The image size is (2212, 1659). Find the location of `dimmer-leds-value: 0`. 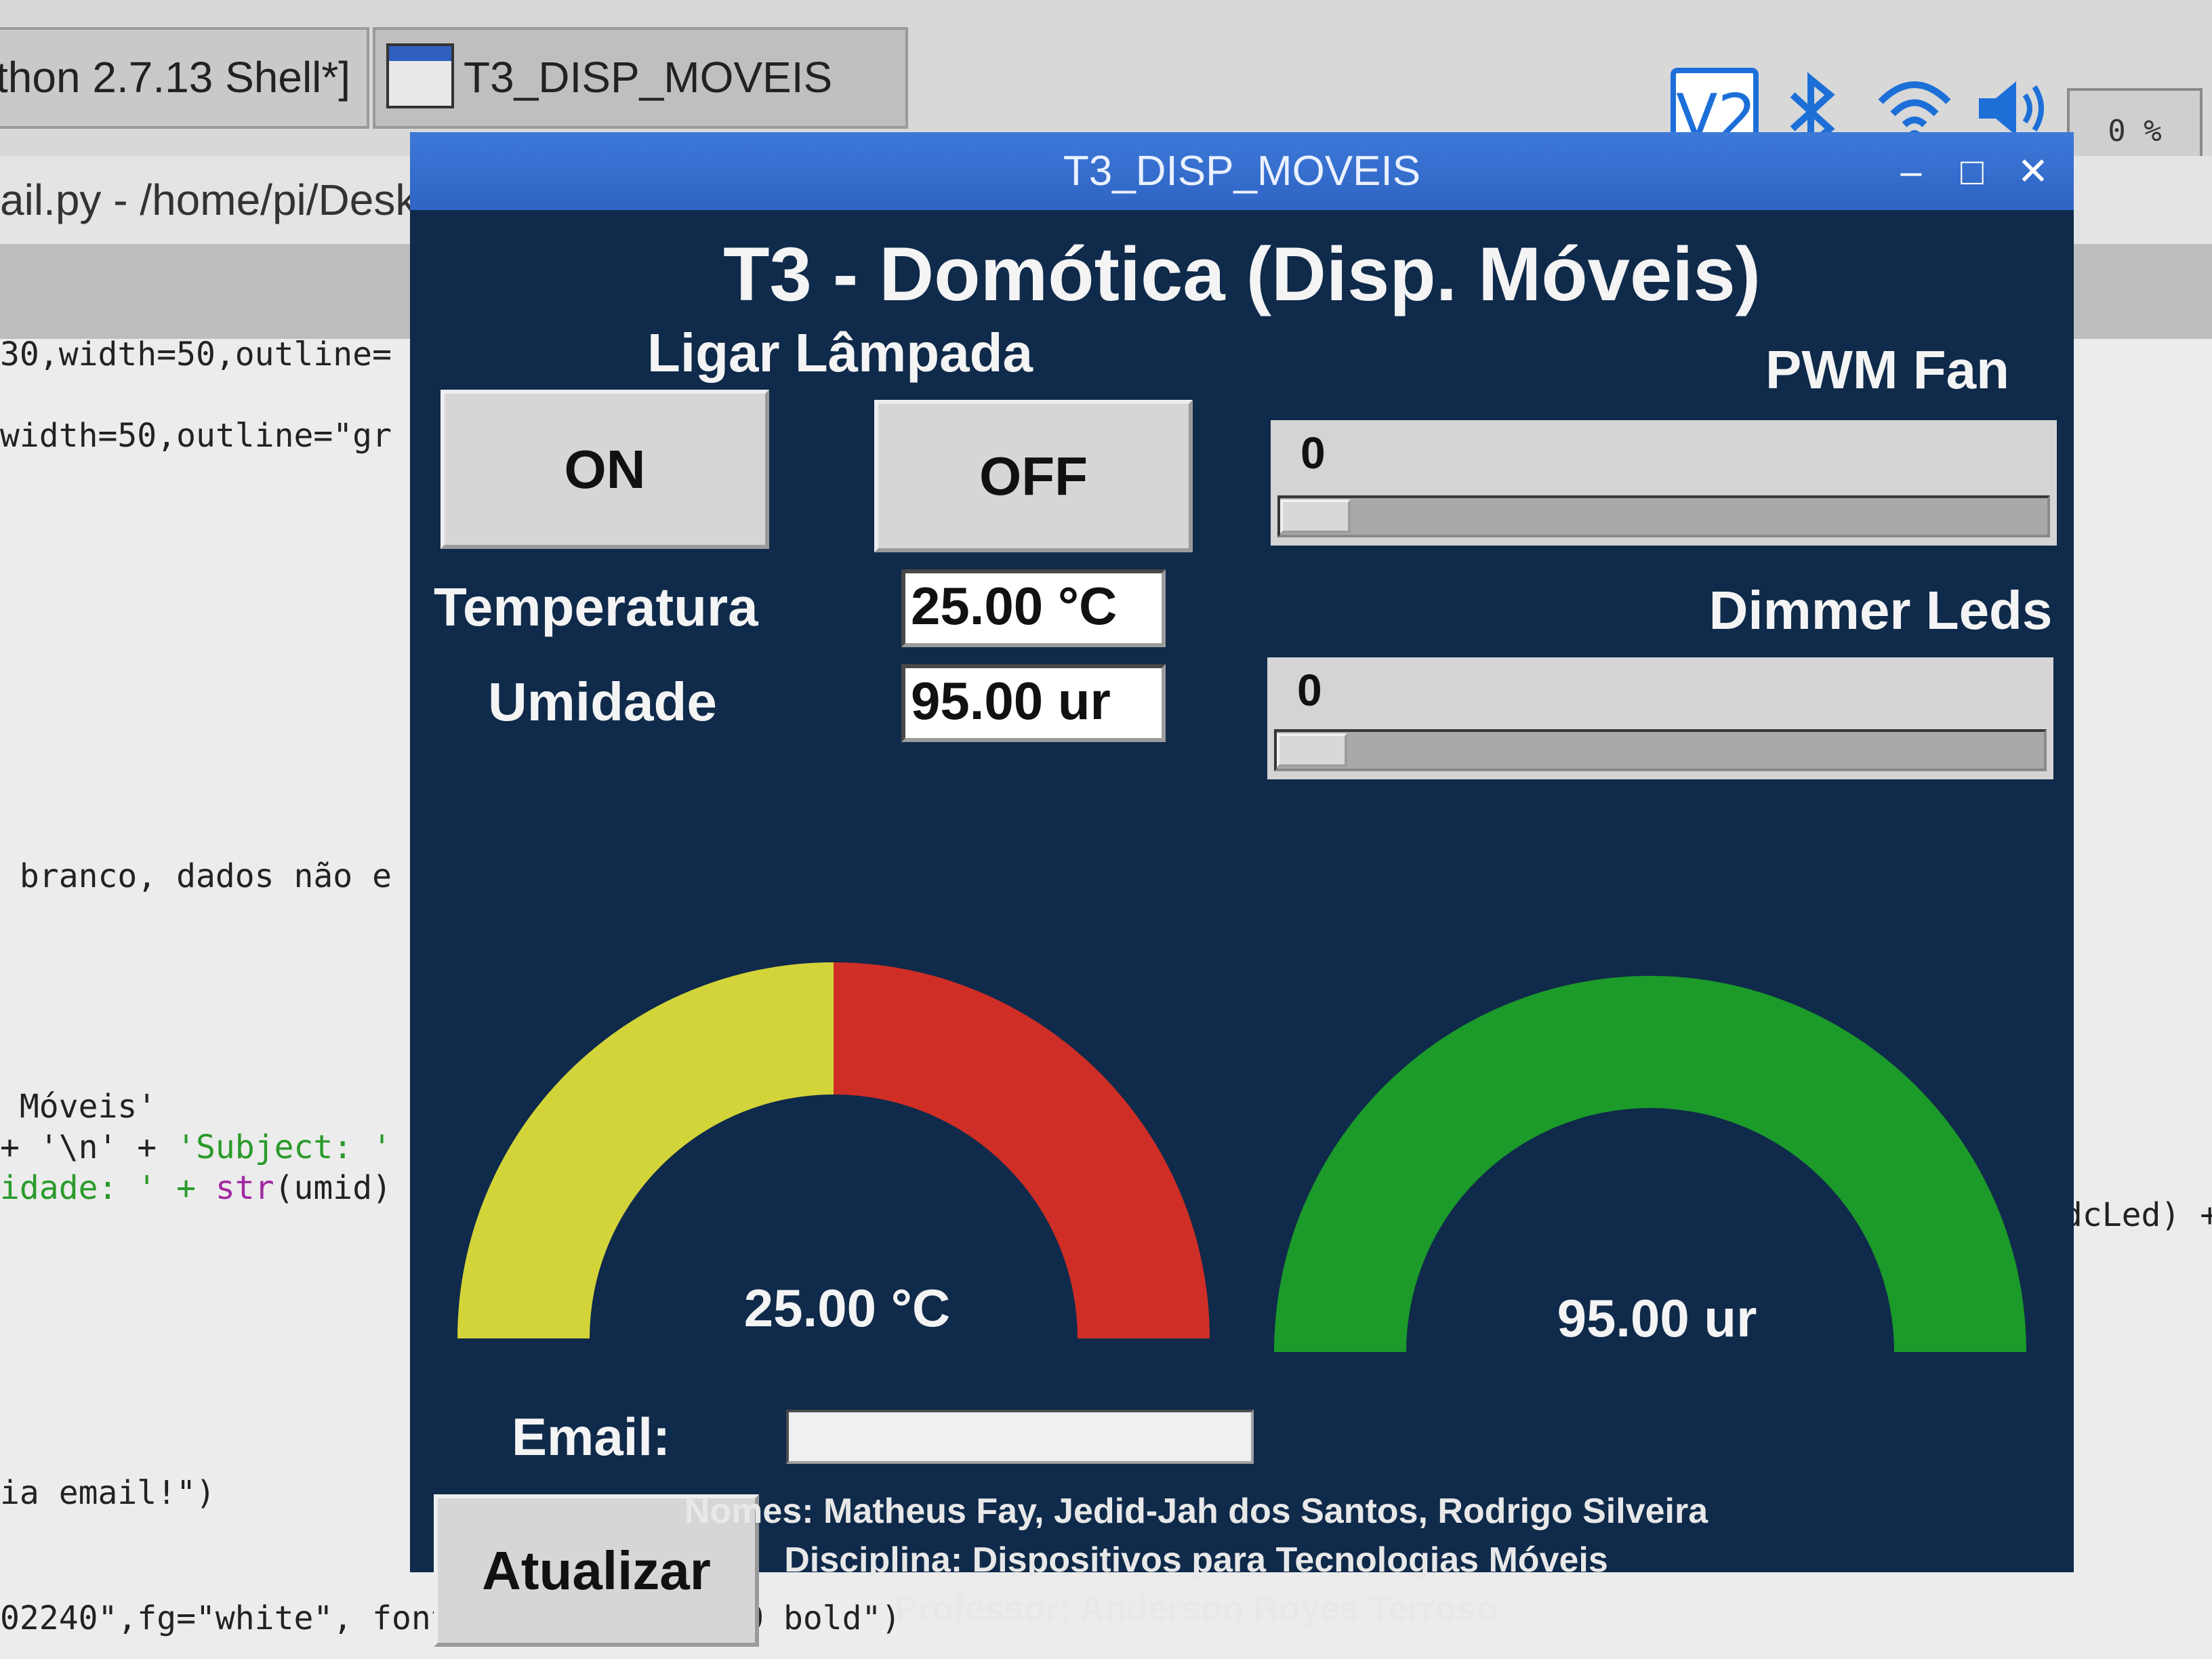

dimmer-leds-value: 0 is located at coordinates (1309, 690).